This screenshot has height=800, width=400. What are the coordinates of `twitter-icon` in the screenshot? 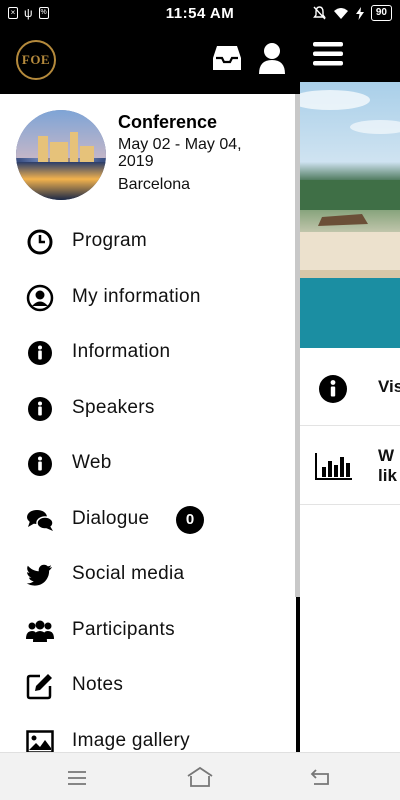 It's located at (39, 575).